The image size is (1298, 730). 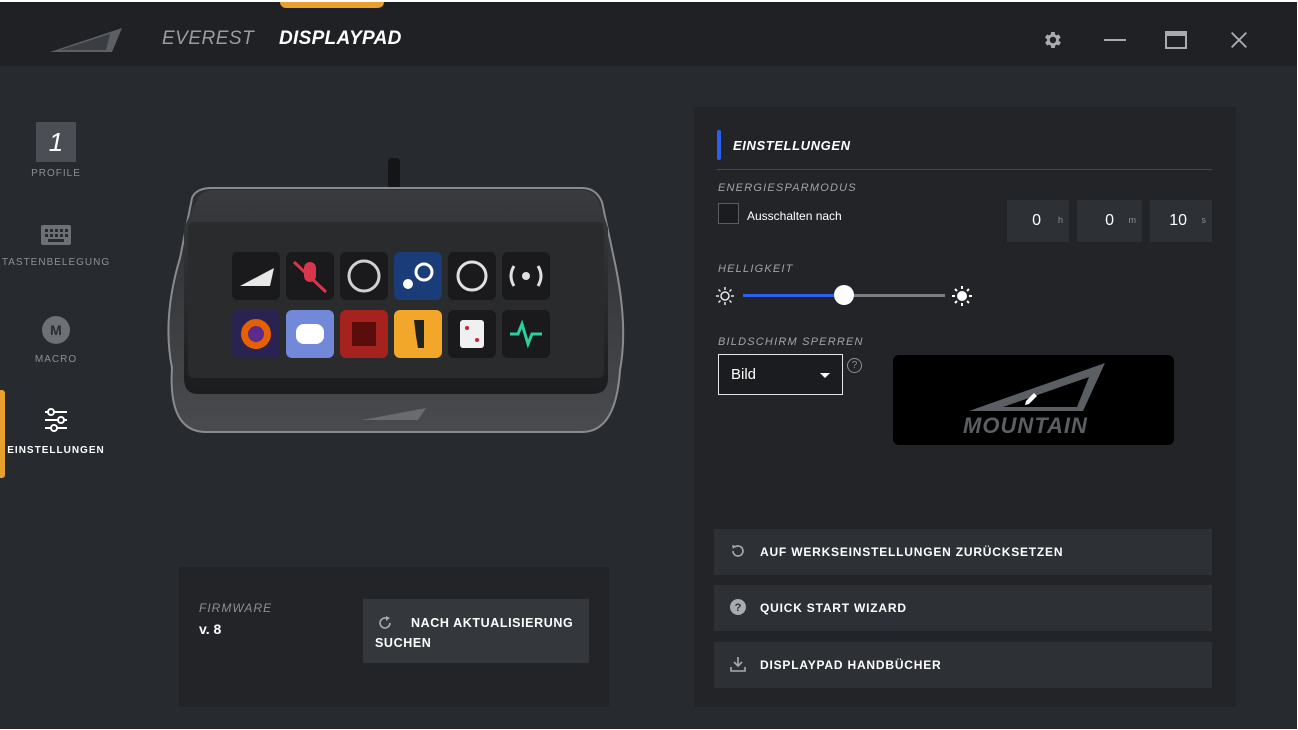 I want to click on check-update-button: NACH AKTUALISIERUNG SUCHEN, so click(x=476, y=631).